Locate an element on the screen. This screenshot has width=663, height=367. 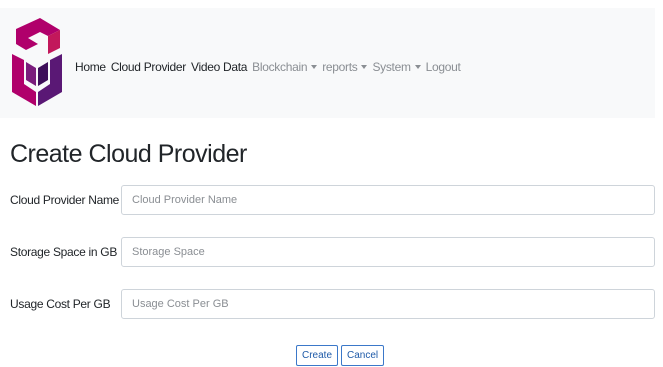
form-actions: Create Cancel is located at coordinates (341, 355).